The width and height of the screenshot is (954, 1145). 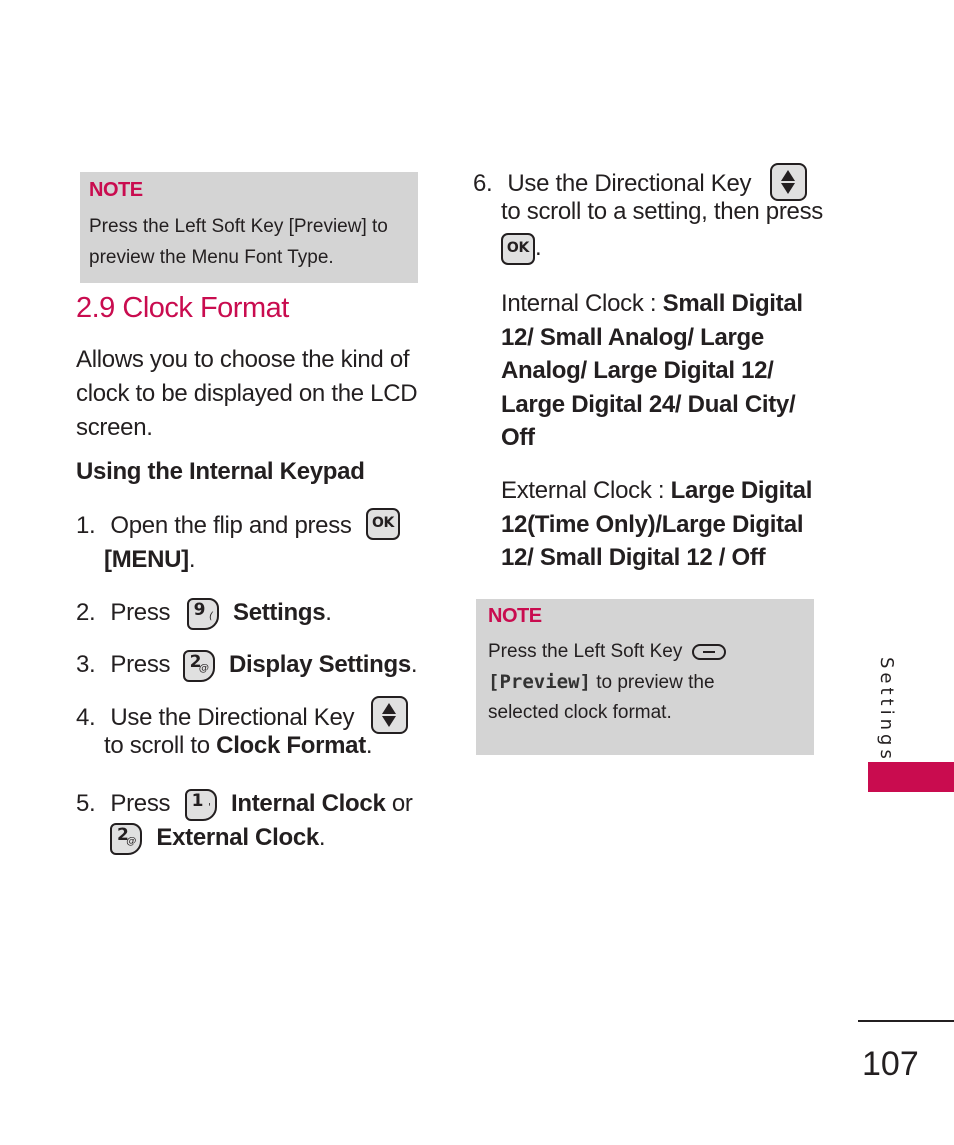 I want to click on note-text: Press the Left Soft Key, so click(x=585, y=651).